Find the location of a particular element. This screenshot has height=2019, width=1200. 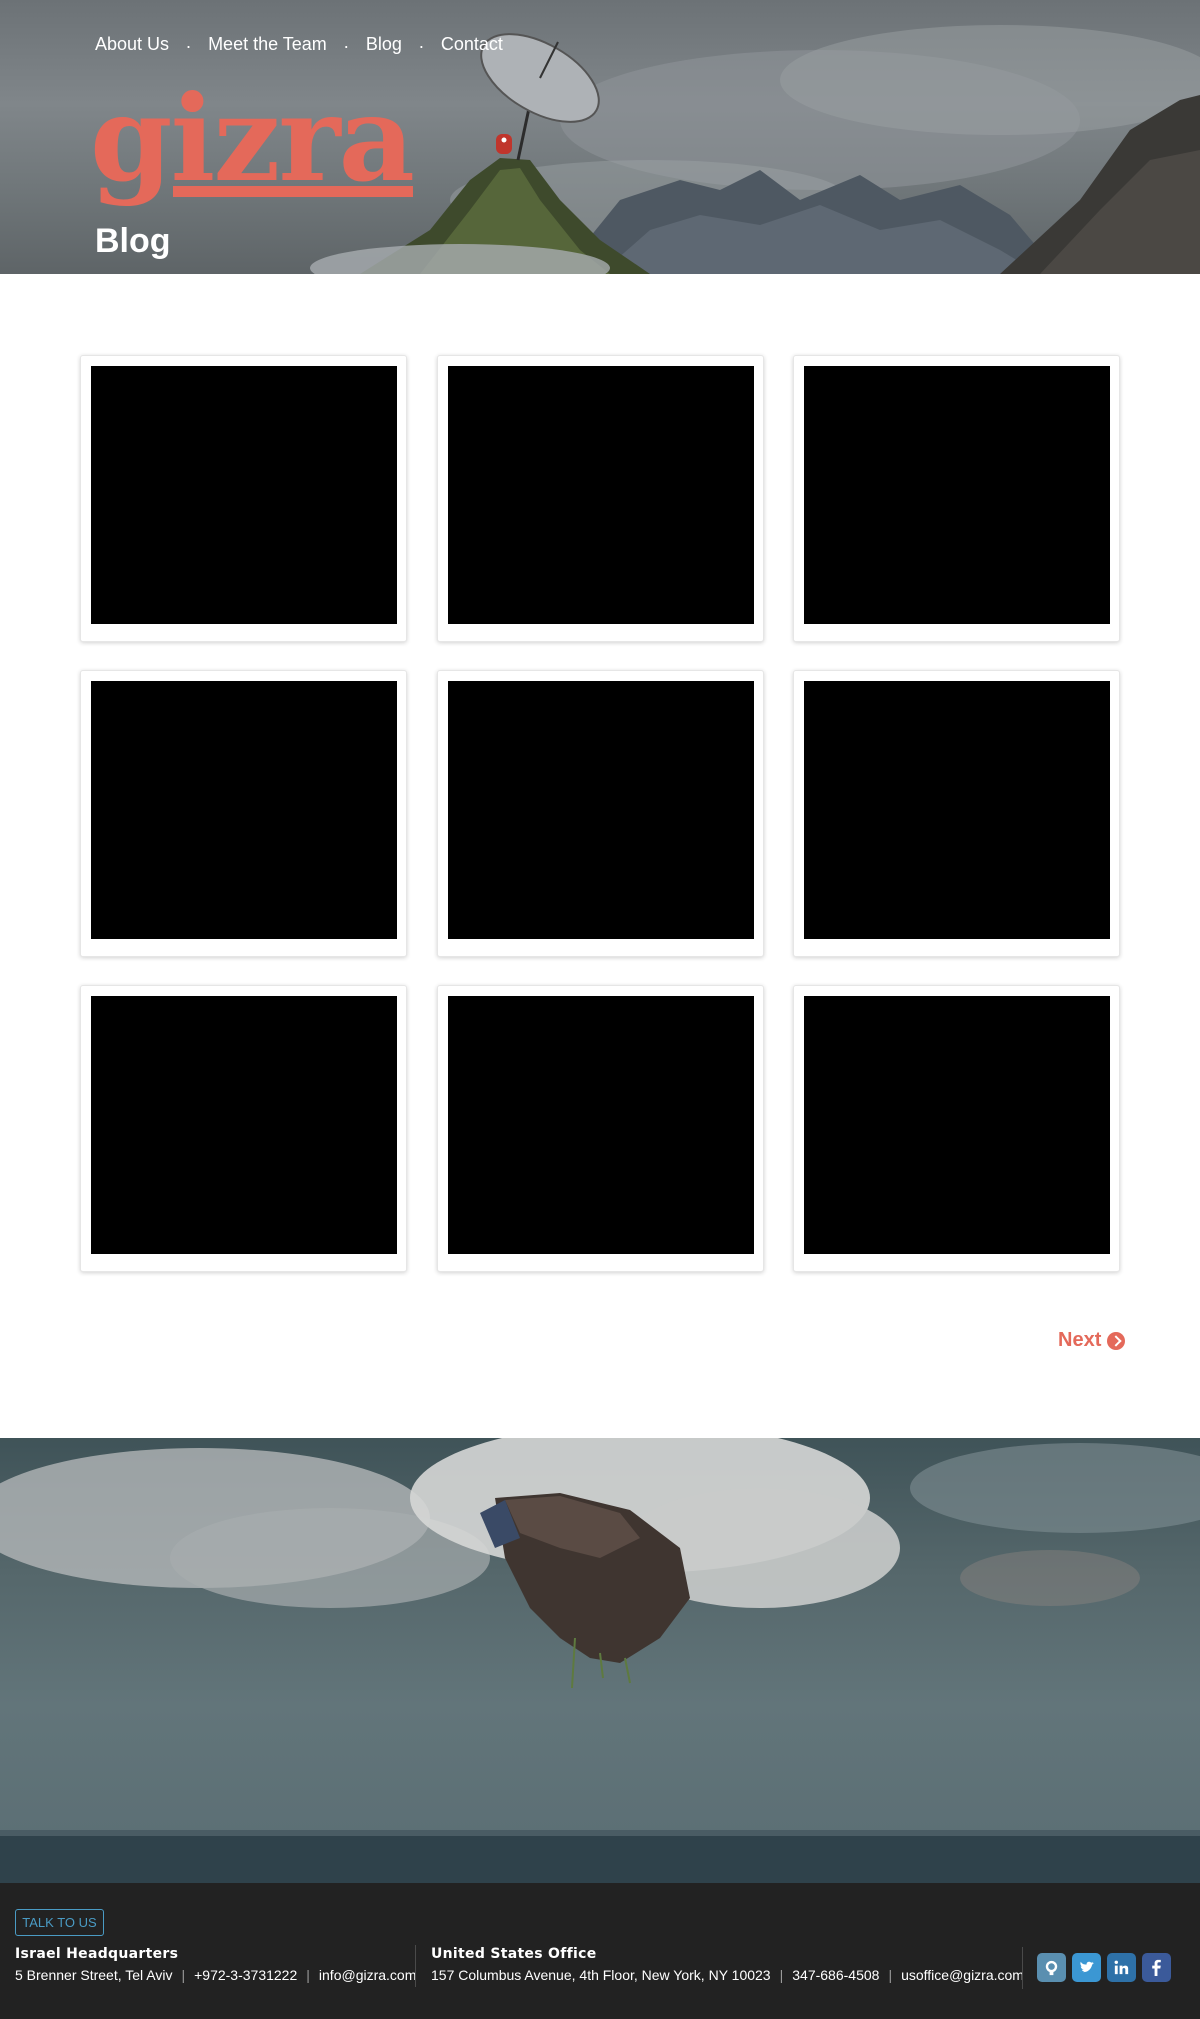

israel-office-heading: Israel Headquarters is located at coordinates (97, 1954).